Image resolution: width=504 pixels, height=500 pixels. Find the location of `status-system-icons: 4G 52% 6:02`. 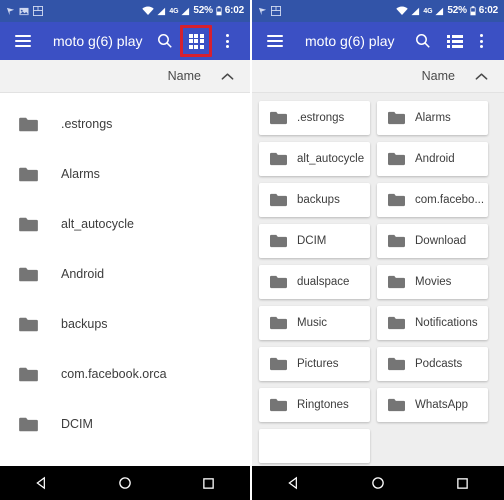

status-system-icons: 4G 52% 6:02 is located at coordinates (193, 11).